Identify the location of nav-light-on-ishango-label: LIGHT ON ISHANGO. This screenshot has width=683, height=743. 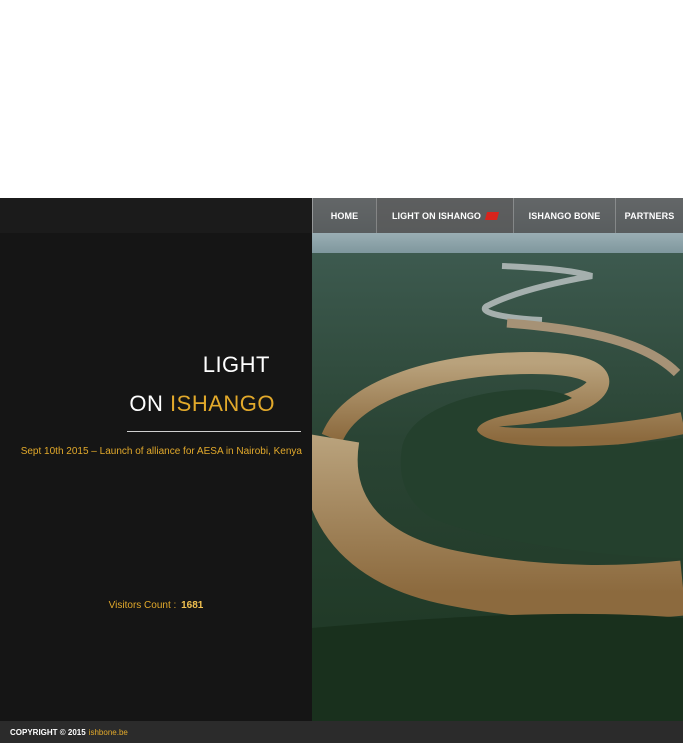
(436, 215).